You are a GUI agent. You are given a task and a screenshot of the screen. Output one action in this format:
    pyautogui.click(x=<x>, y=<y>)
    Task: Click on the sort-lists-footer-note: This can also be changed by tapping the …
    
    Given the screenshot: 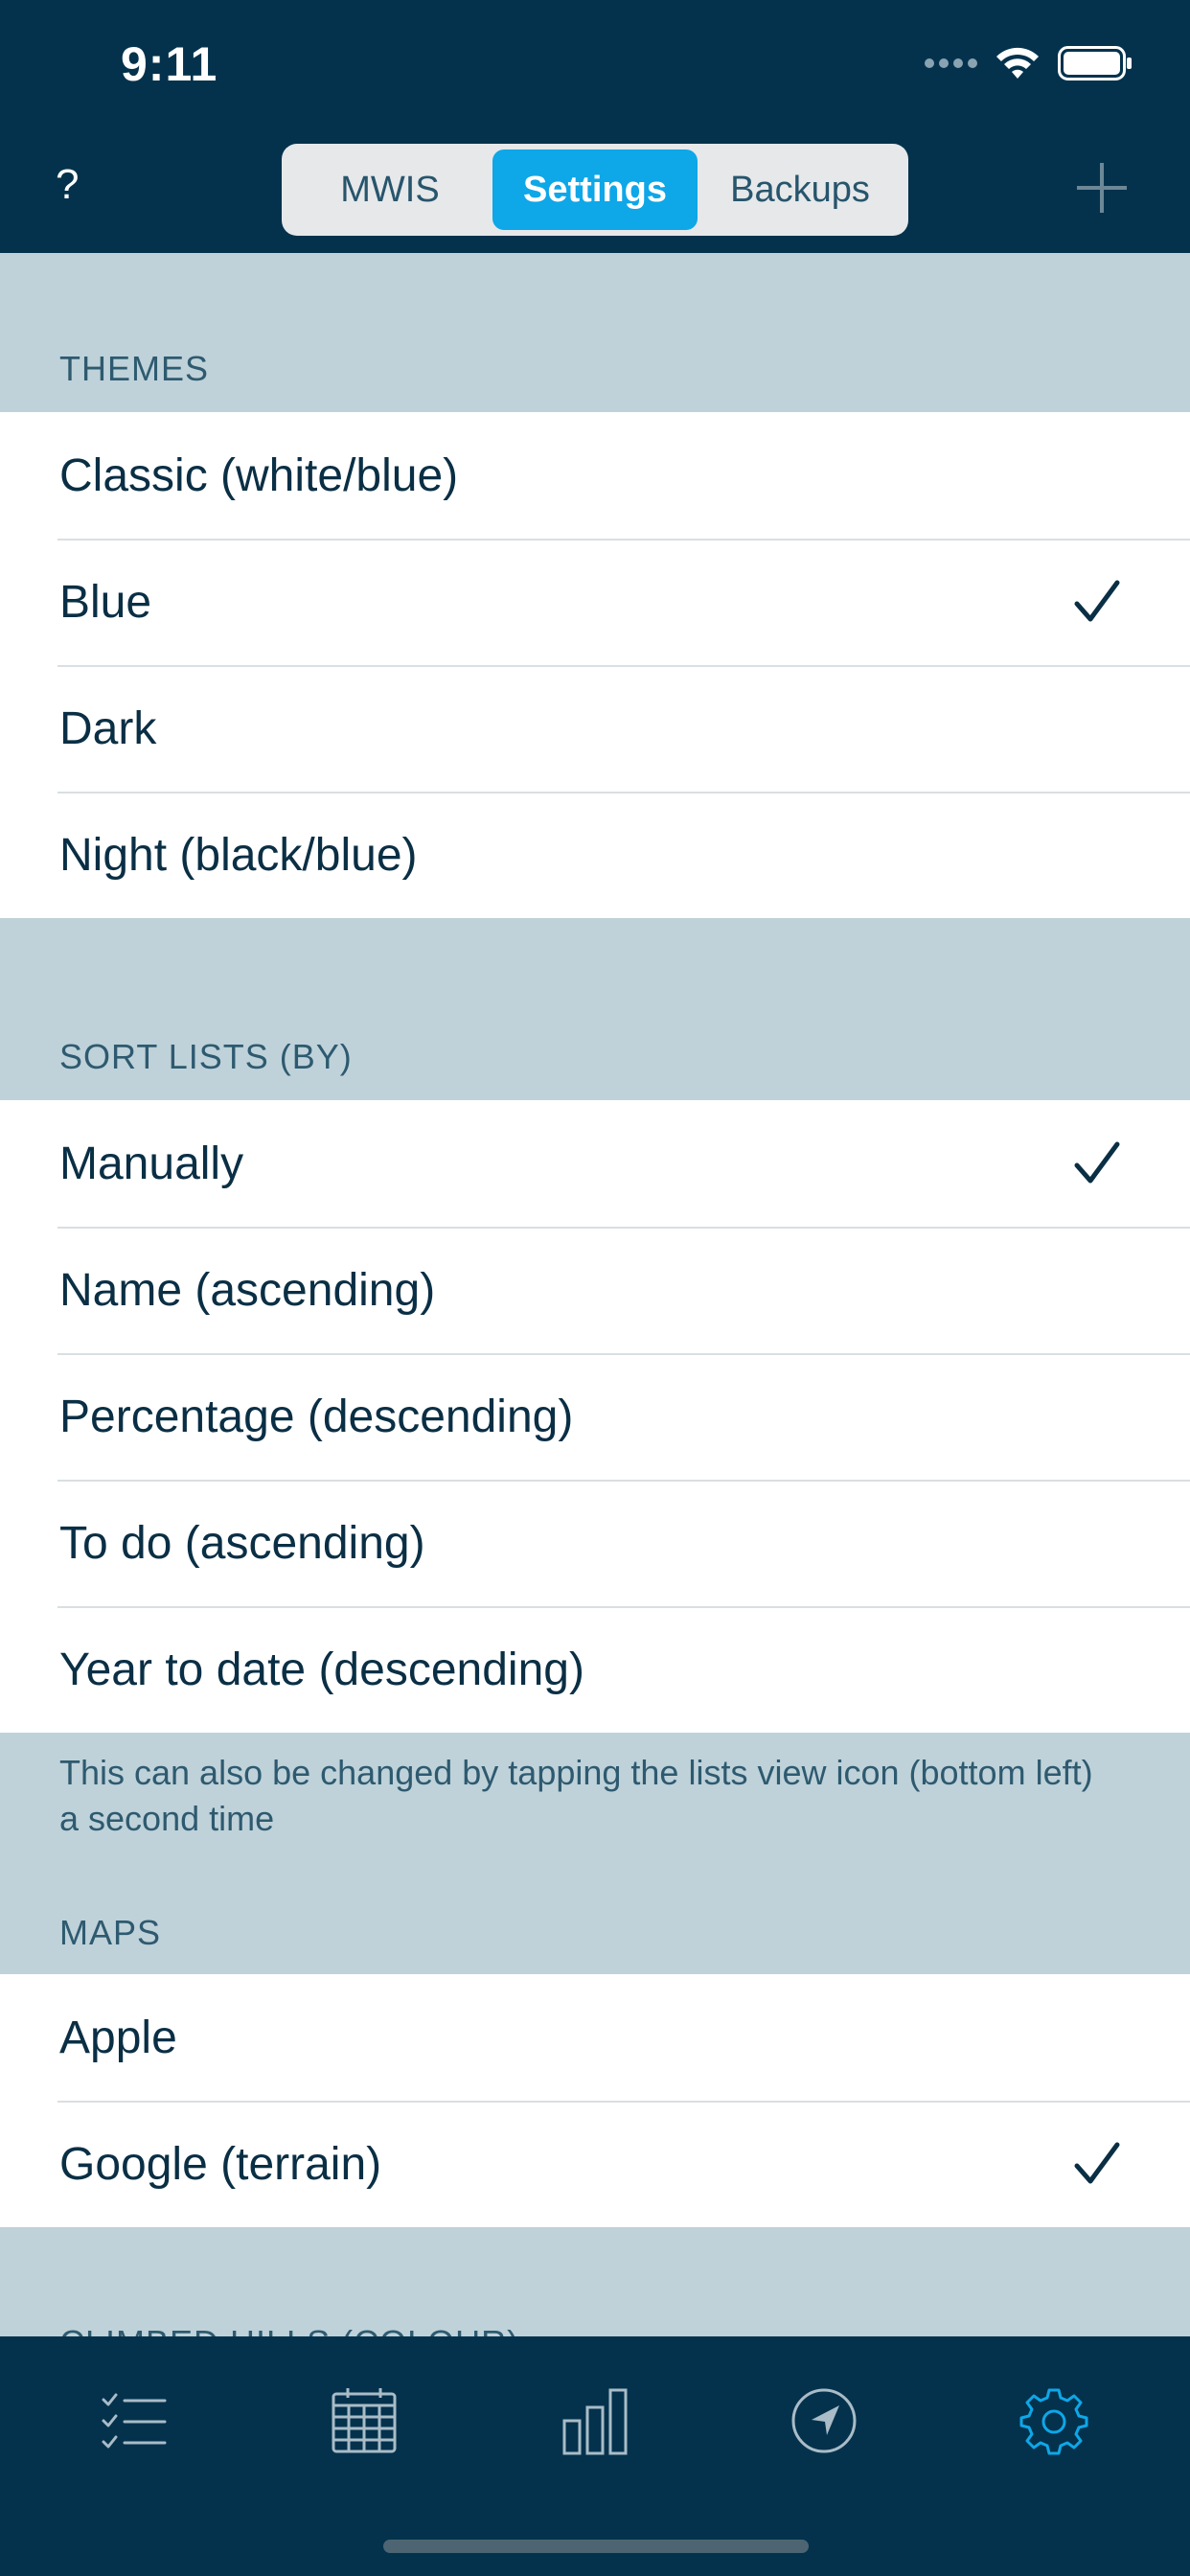 What is the action you would take?
    pyautogui.click(x=576, y=1795)
    